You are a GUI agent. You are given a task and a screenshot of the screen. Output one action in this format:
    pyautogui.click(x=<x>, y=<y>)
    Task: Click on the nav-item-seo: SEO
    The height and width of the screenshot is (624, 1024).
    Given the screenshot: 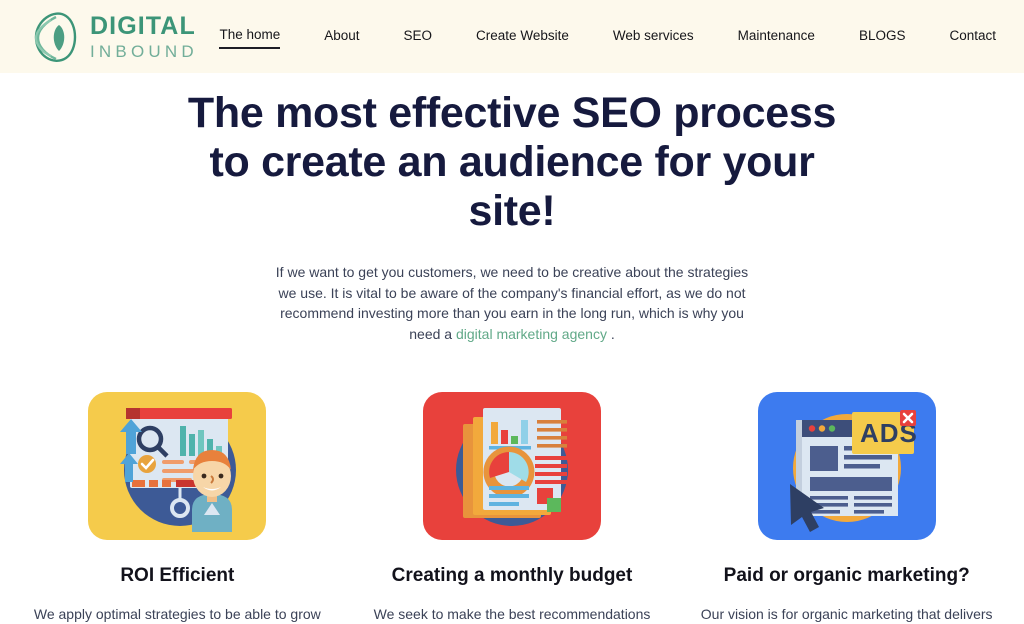 What is the action you would take?
    pyautogui.click(x=418, y=36)
    